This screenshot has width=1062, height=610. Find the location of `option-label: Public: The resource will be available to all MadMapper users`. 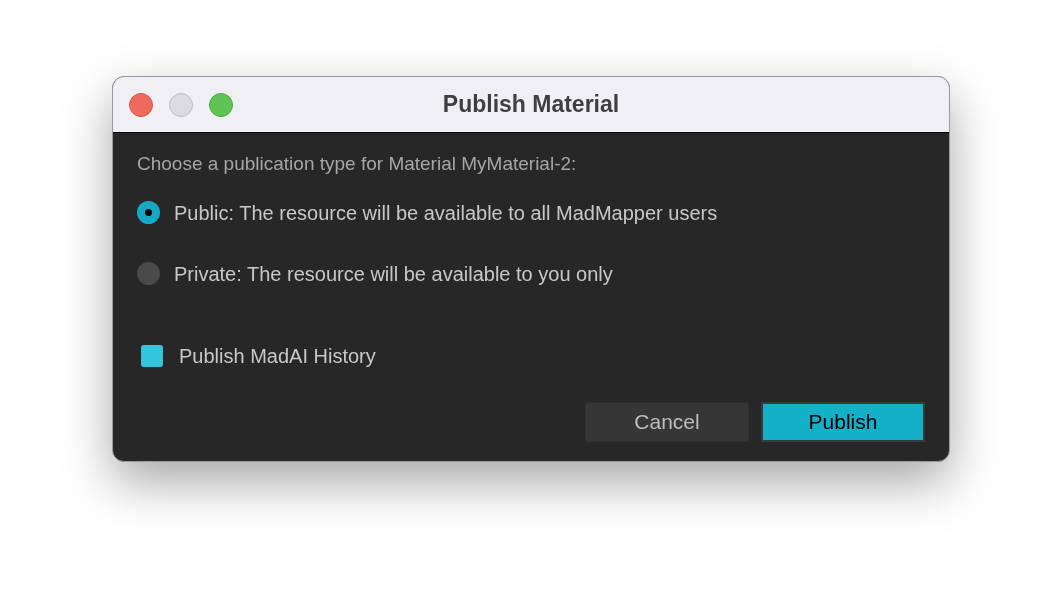

option-label: Public: The resource will be available to all MadMapper users is located at coordinates (446, 213).